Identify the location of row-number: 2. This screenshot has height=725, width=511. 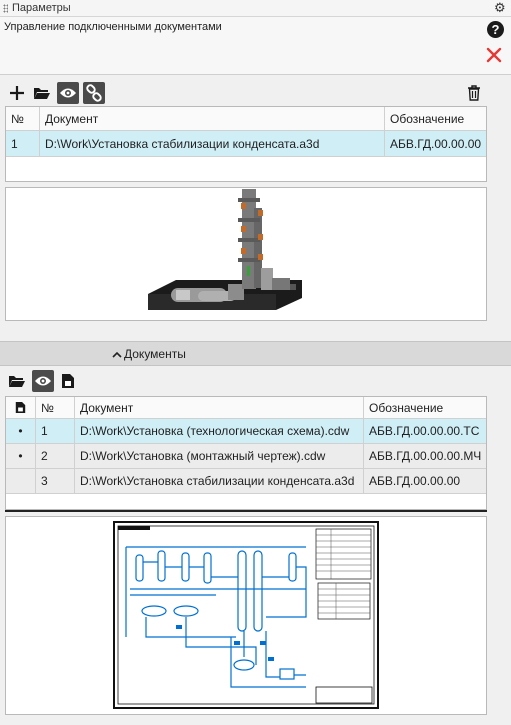
(55, 456).